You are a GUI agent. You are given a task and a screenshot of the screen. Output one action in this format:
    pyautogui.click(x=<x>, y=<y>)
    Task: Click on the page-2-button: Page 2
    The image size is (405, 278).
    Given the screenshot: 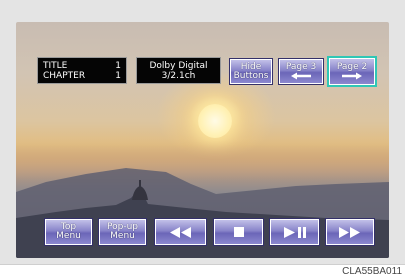 What is the action you would take?
    pyautogui.click(x=352, y=71)
    